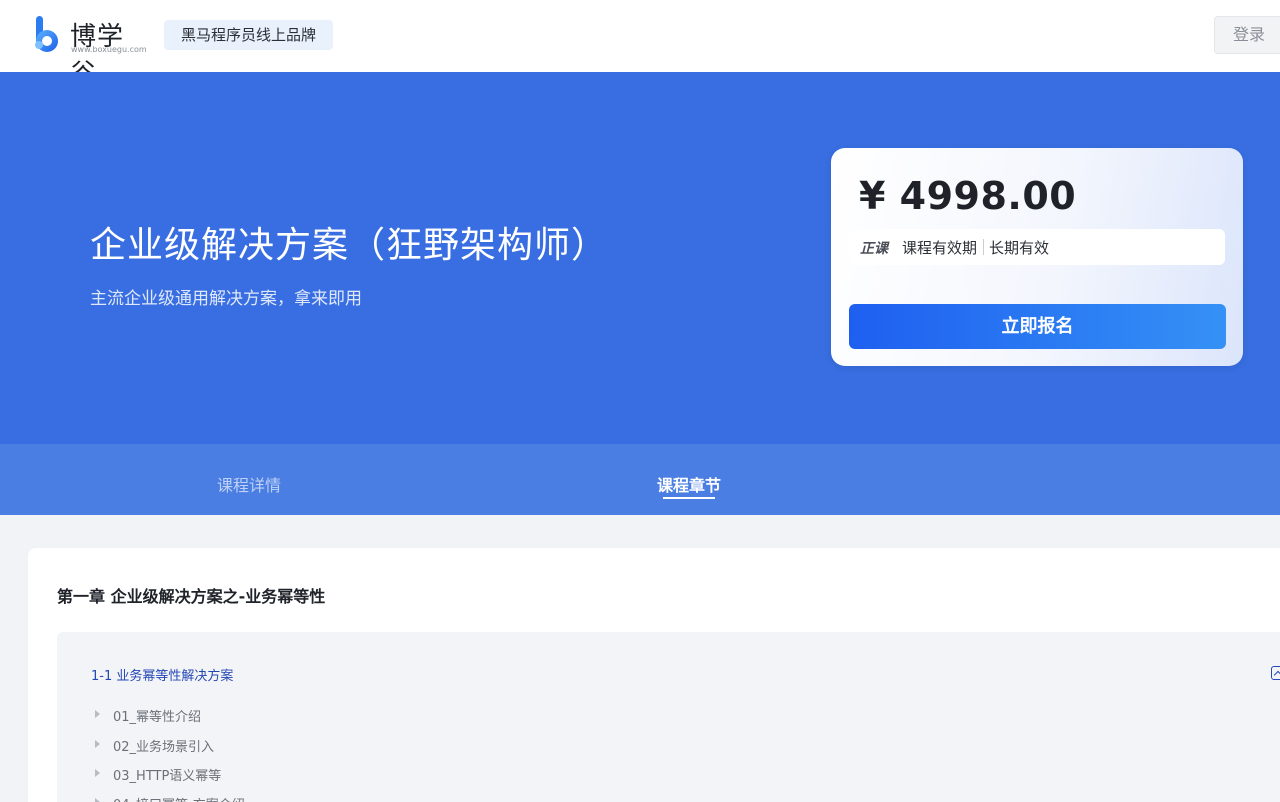  Describe the element at coordinates (1275, 673) in the screenshot. I see `chevron-up-icon` at that location.